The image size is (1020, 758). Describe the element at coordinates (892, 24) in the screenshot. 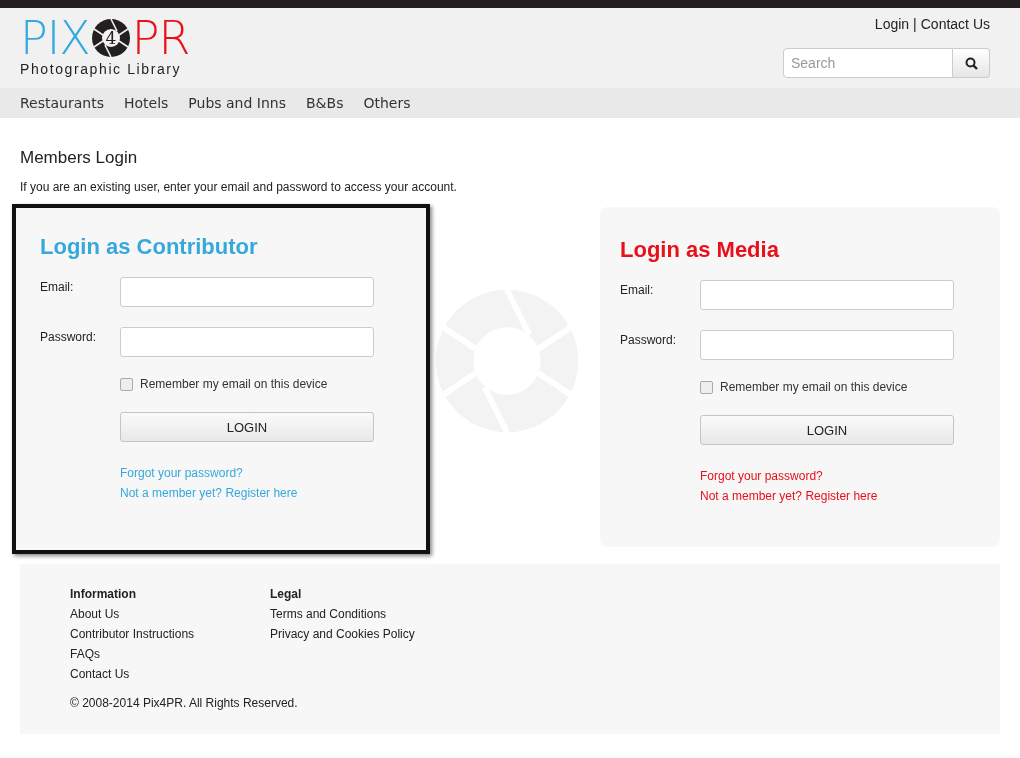

I see `header-link: Login` at that location.